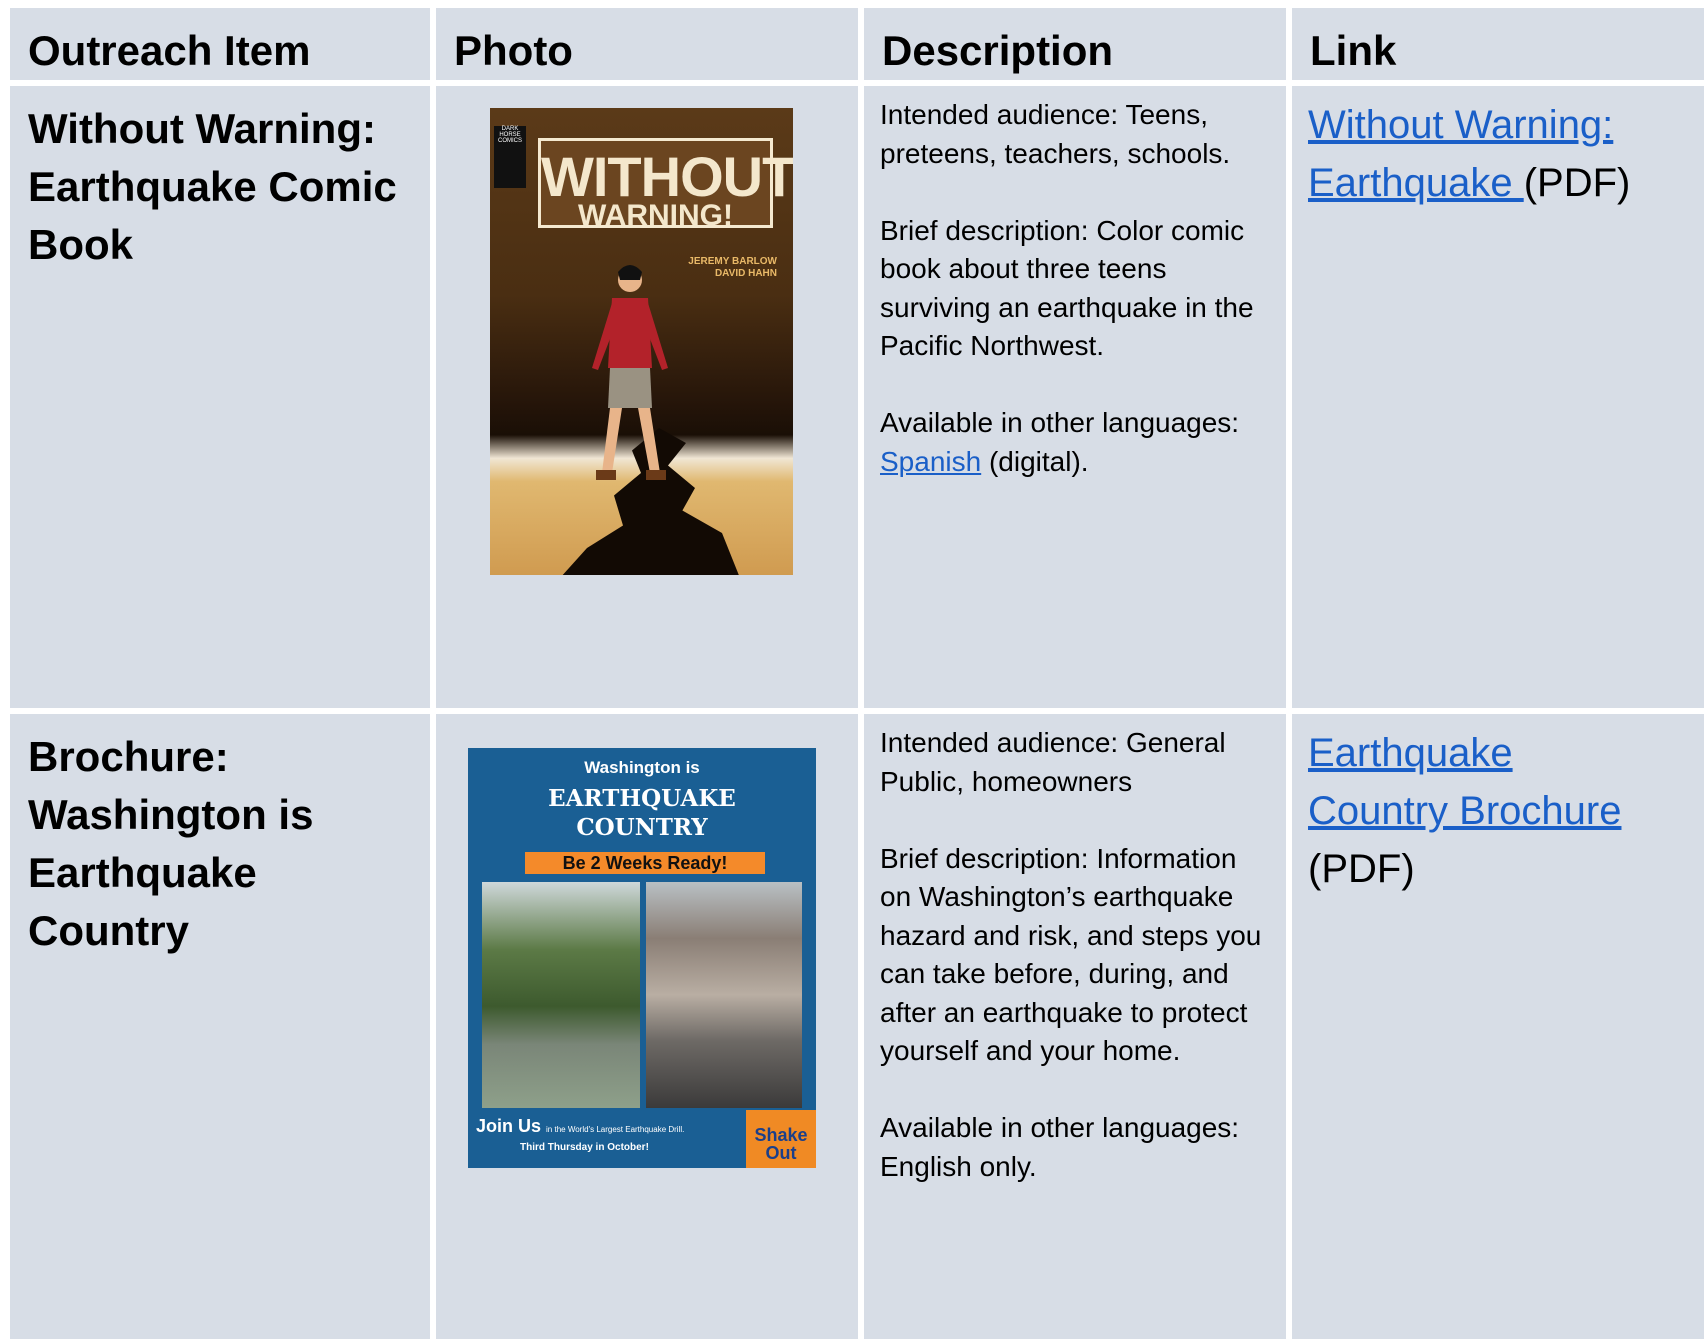 This screenshot has height=1339, width=1704. I want to click on comic-title-line2: WARNING!, so click(655, 215).